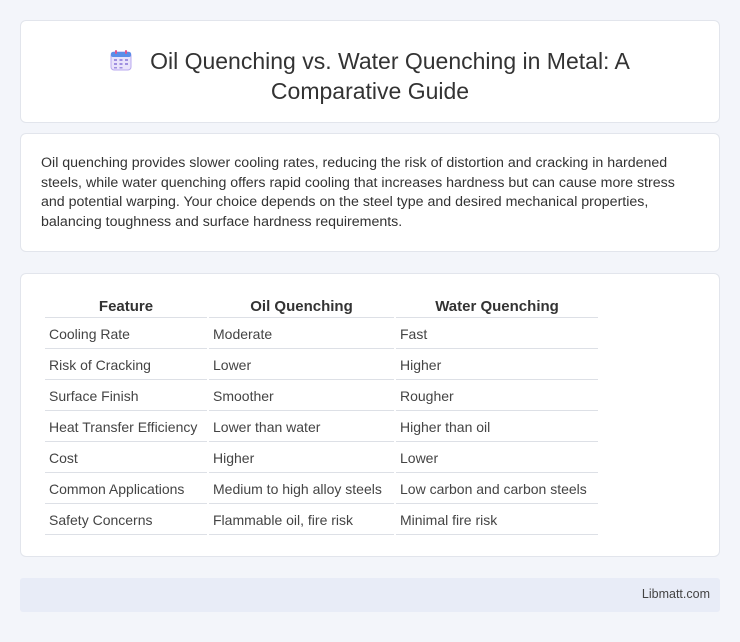 This screenshot has height=642, width=740. Describe the element at coordinates (301, 427) in the screenshot. I see `table-cell: Lower than water` at that location.